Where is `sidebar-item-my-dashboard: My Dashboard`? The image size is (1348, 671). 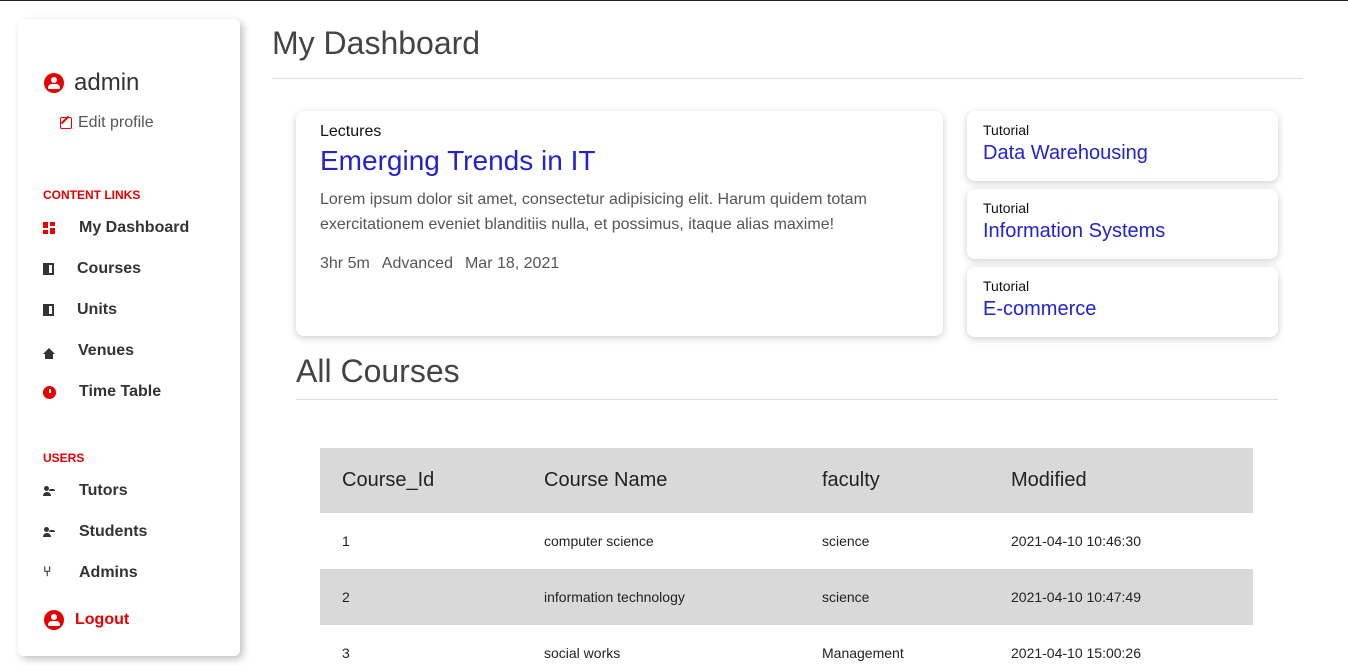 sidebar-item-my-dashboard: My Dashboard is located at coordinates (116, 228).